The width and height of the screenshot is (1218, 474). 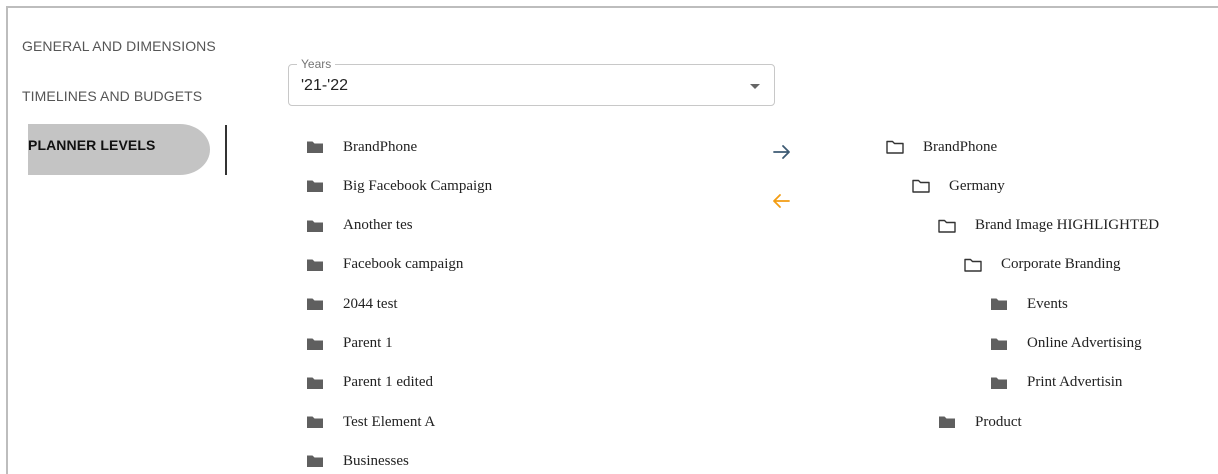 I want to click on arrow-right-icon, so click(x=782, y=152).